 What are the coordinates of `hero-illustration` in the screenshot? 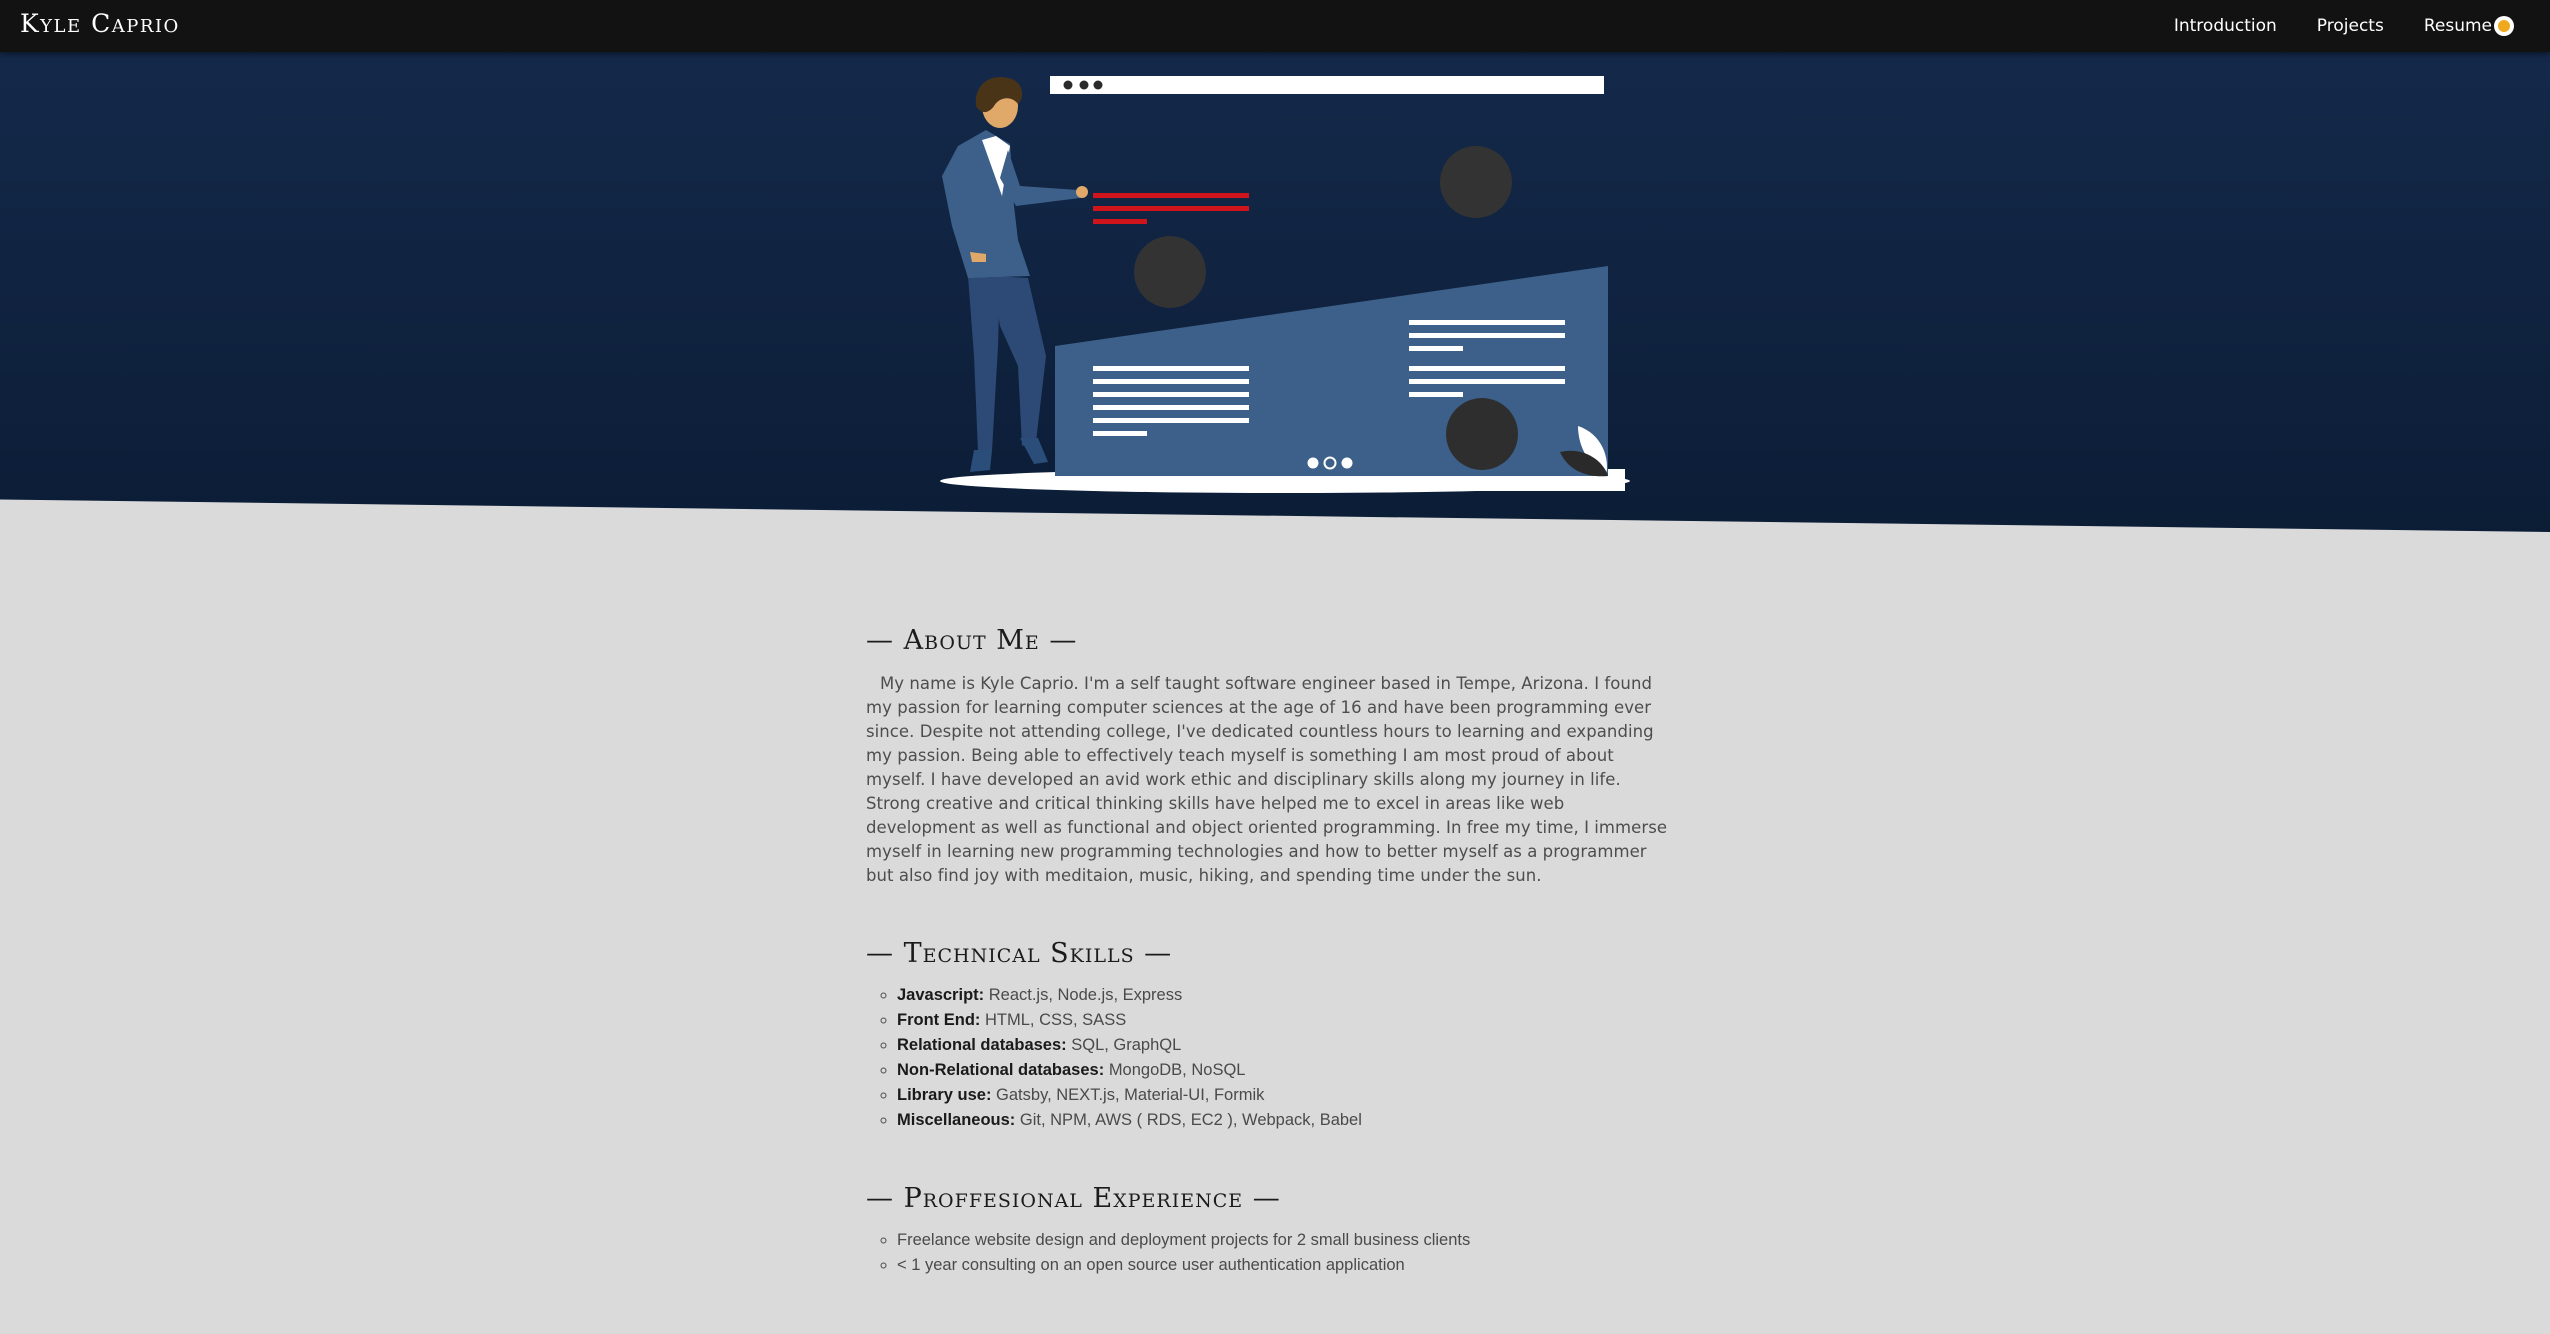 It's located at (1285, 284).